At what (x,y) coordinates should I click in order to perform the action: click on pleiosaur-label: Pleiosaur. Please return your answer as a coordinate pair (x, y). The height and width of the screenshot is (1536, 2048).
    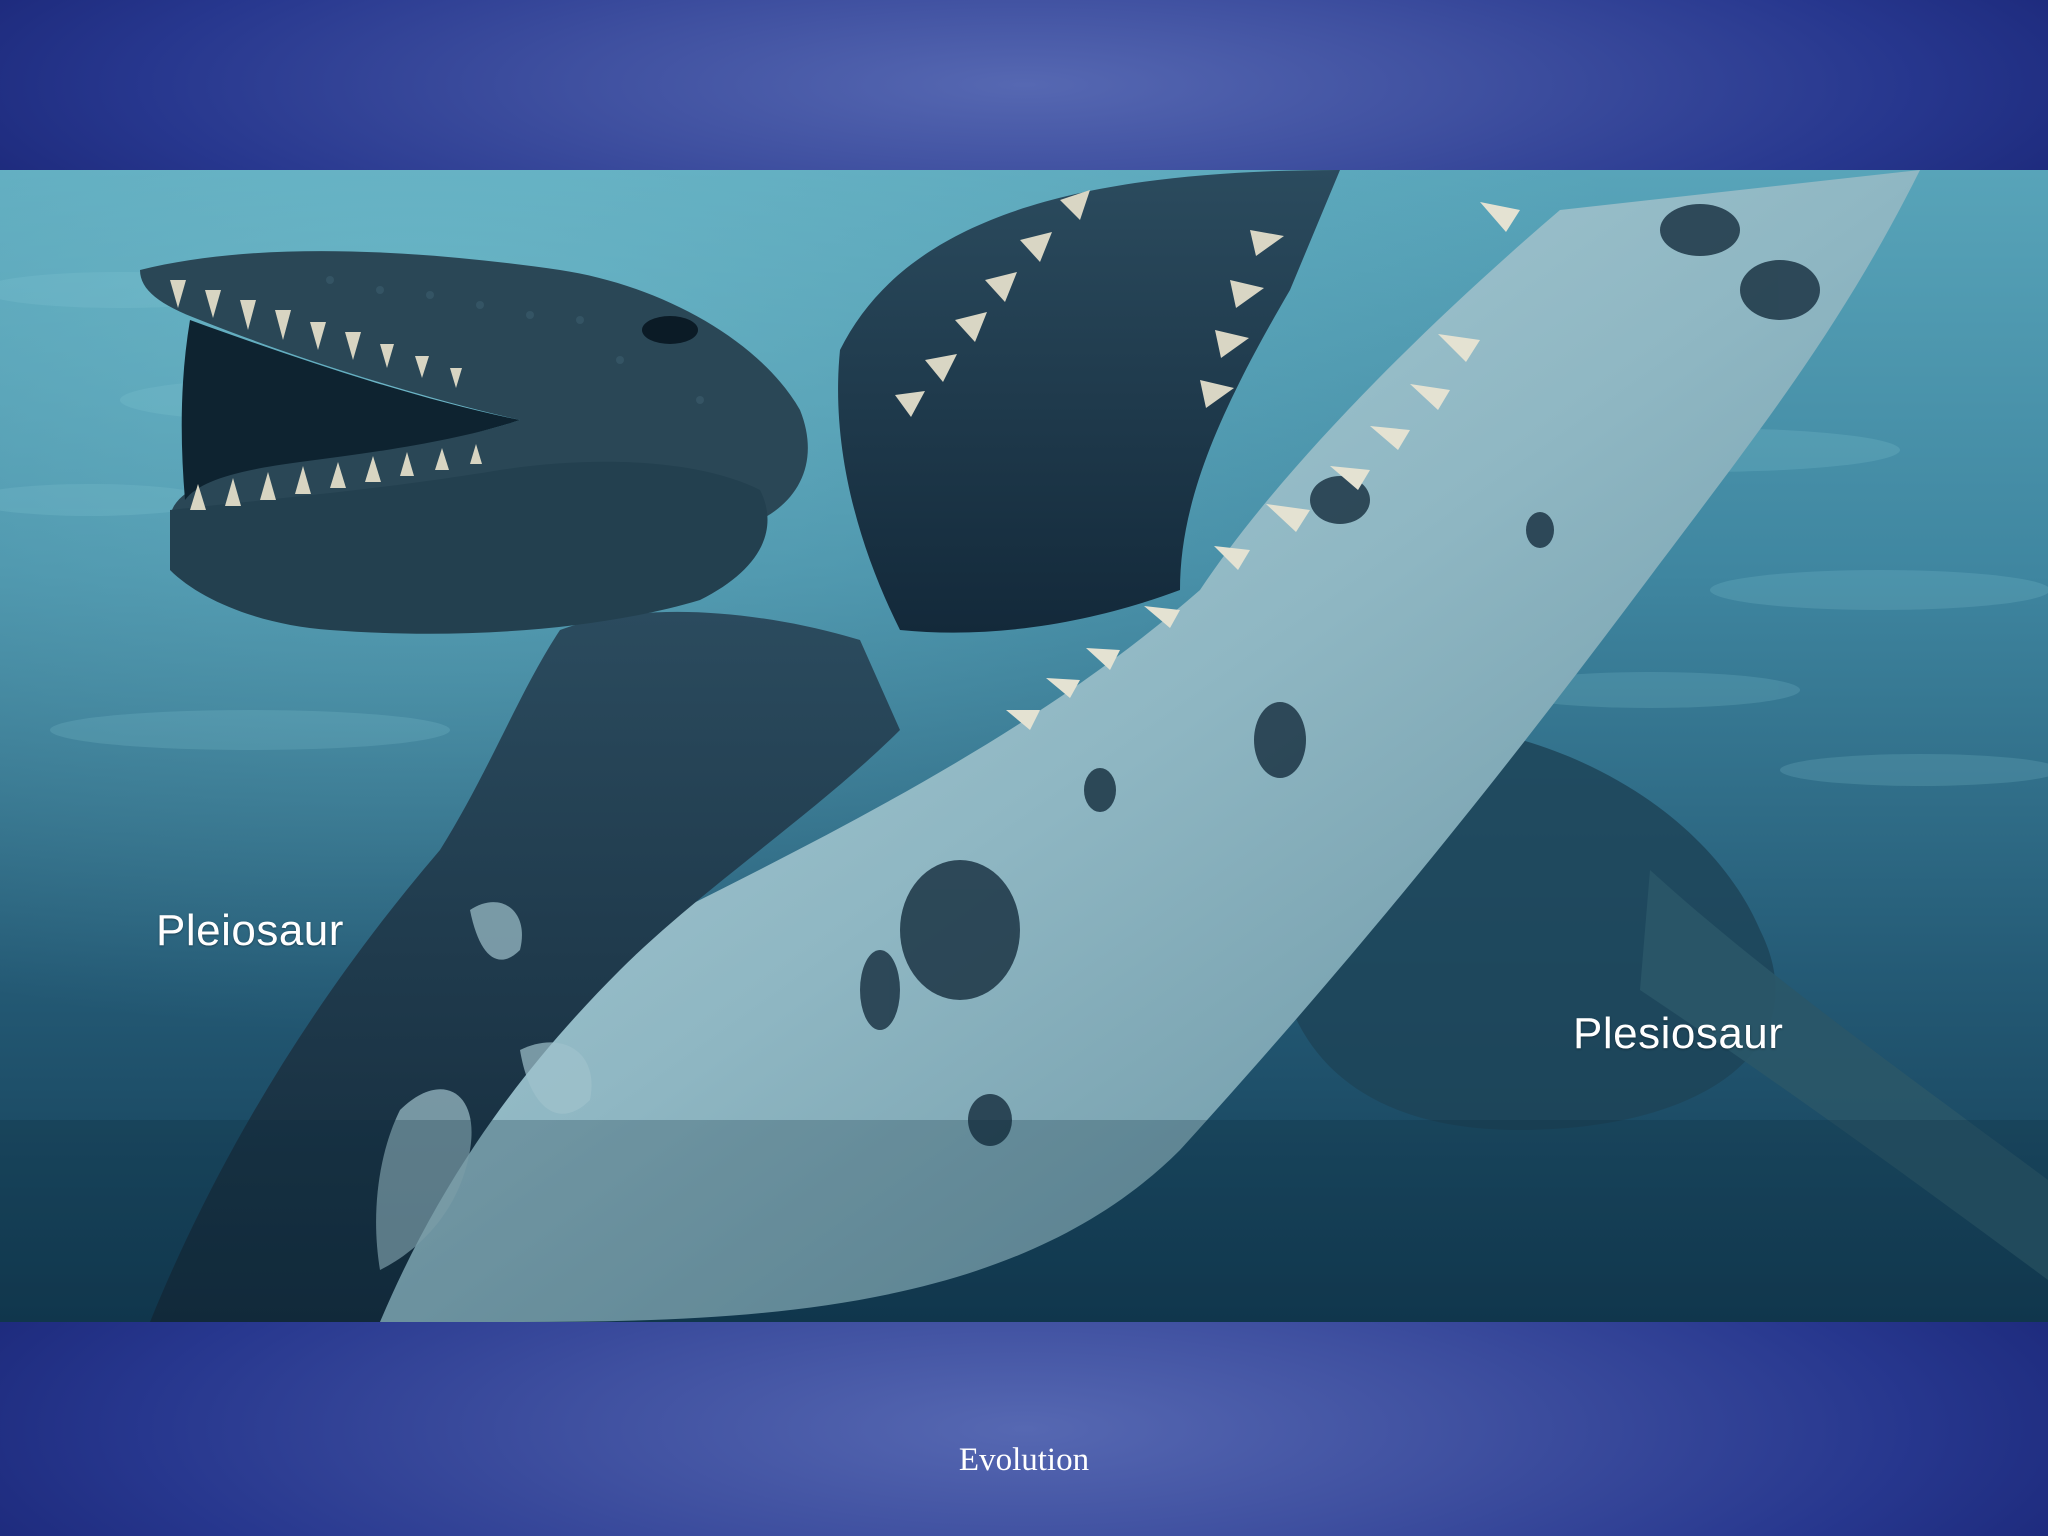
    Looking at the image, I should click on (250, 930).